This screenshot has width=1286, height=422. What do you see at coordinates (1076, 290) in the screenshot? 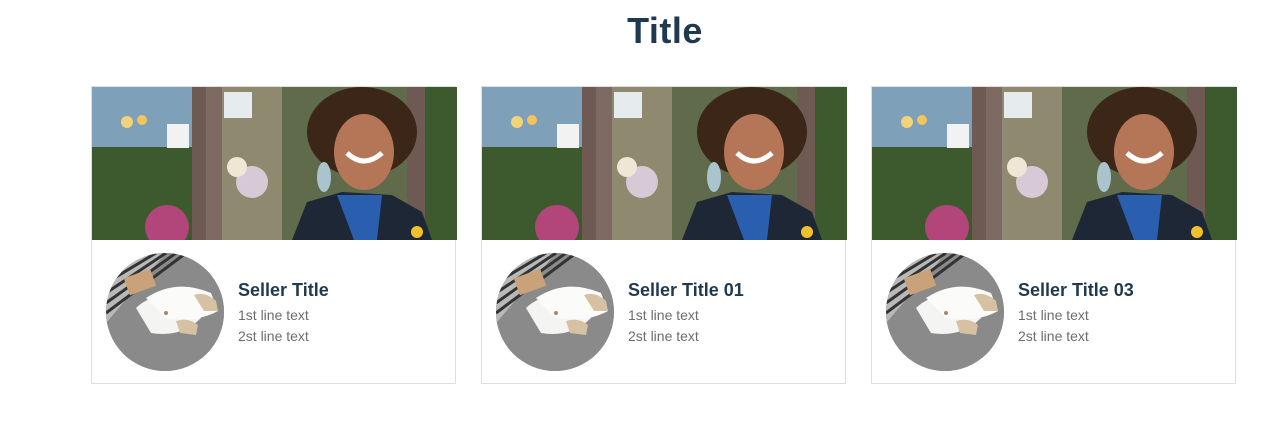
I see `seller-title: Seller Title 03` at bounding box center [1076, 290].